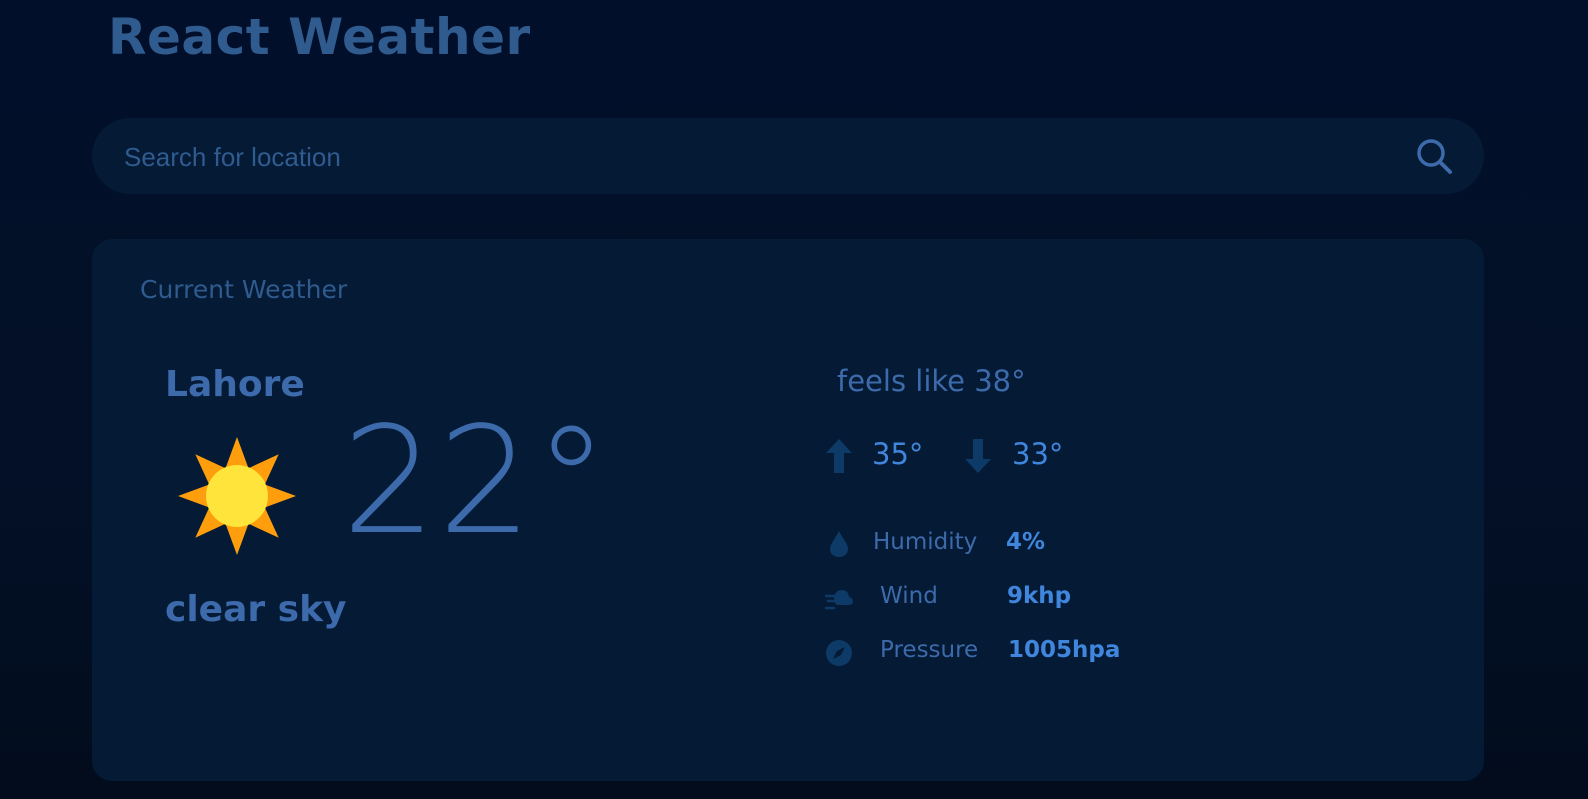  Describe the element at coordinates (244, 289) in the screenshot. I see `card-title: Current Weather` at that location.